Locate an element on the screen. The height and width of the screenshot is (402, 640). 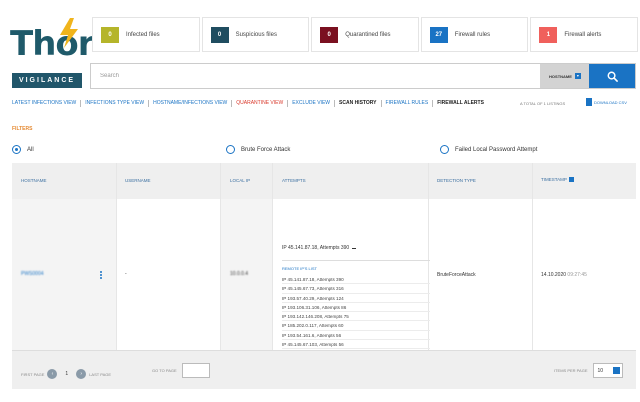
sort-icon is located at coordinates (571, 180).